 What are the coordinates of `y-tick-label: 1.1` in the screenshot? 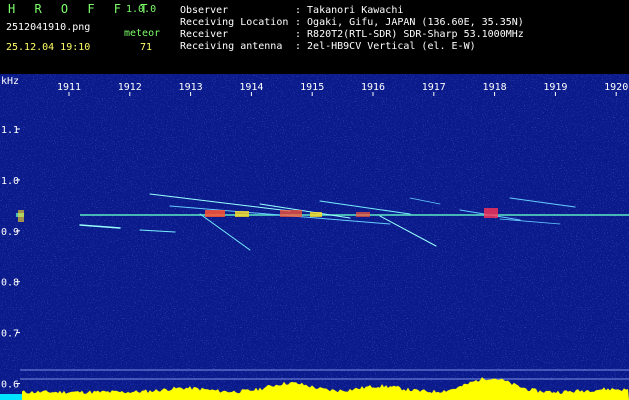 It's located at (10, 130).